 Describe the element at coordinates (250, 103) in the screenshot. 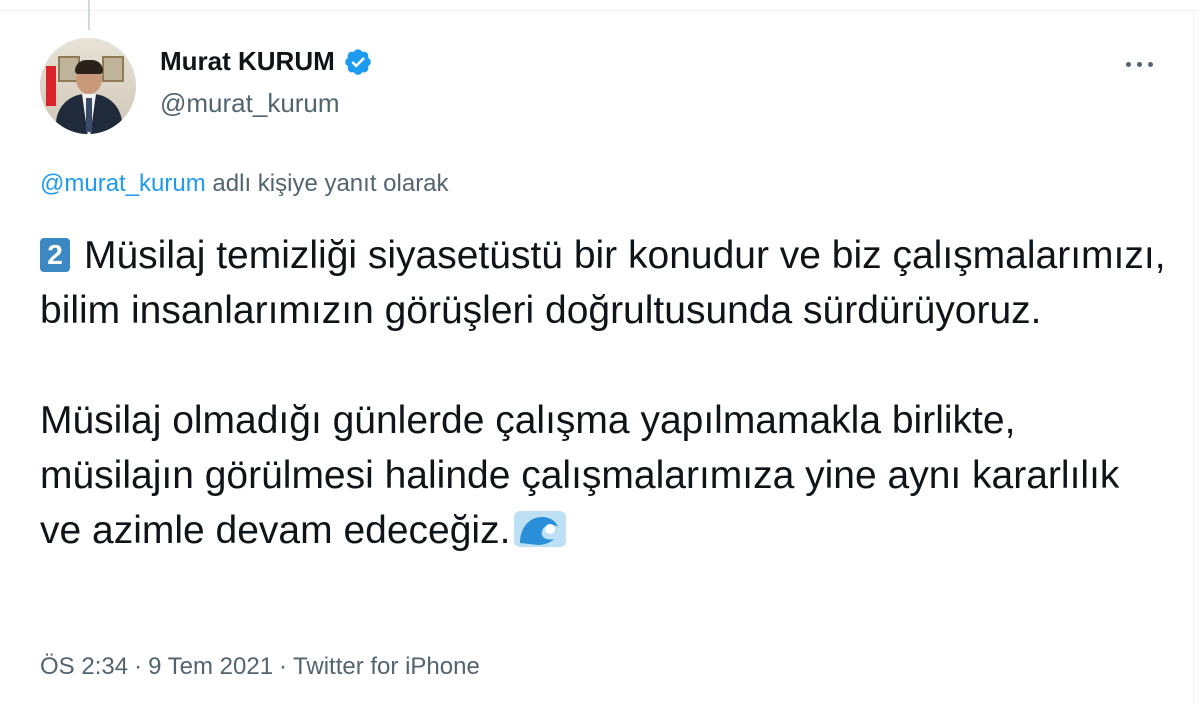

I see `user-handle: @murat_kurum` at that location.